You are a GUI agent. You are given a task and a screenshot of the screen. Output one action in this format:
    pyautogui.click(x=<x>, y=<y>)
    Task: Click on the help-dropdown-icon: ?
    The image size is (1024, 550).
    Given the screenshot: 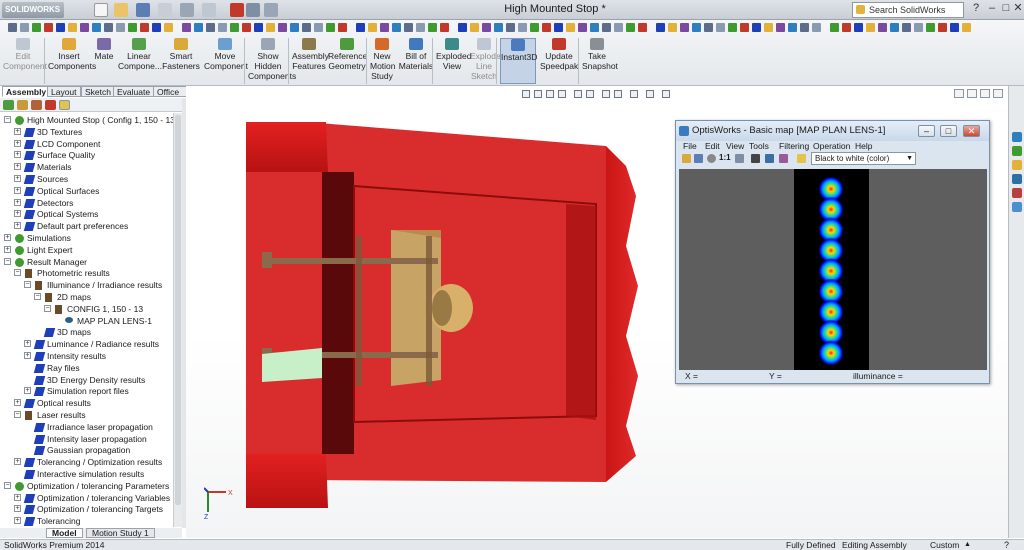 What is the action you would take?
    pyautogui.click(x=976, y=9)
    